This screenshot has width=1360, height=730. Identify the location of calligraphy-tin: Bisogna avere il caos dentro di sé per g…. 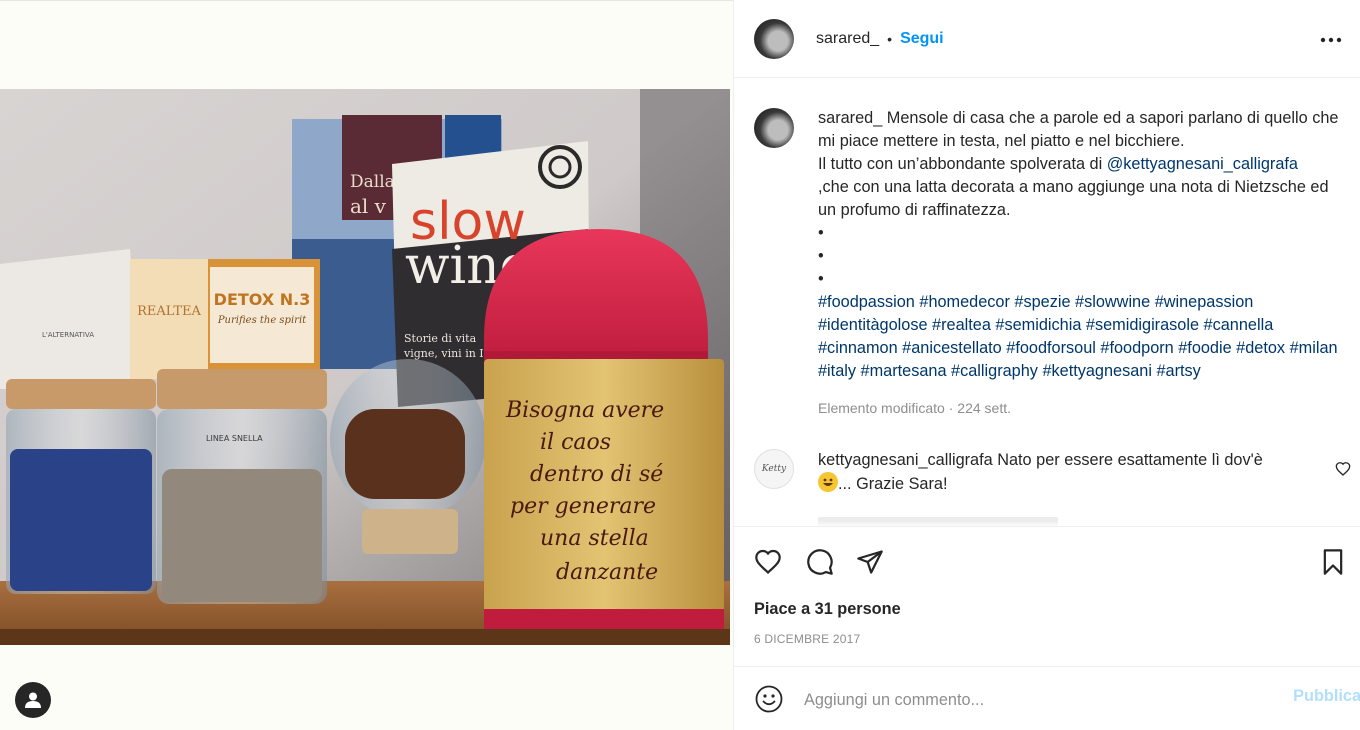
(604, 429).